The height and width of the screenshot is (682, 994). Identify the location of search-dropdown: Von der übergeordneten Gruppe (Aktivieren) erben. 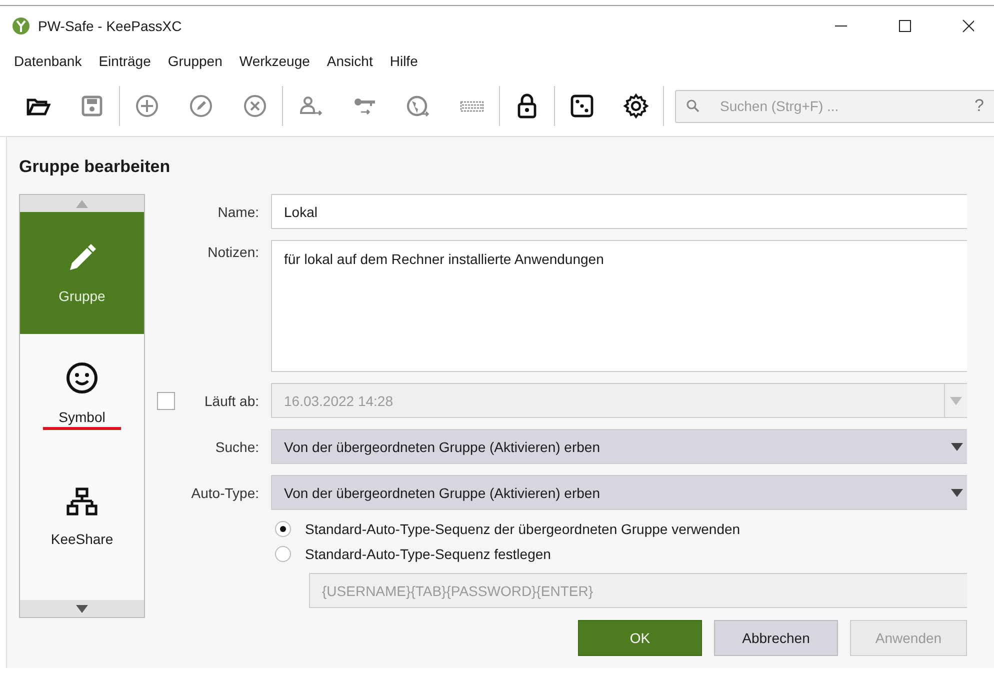
(619, 446).